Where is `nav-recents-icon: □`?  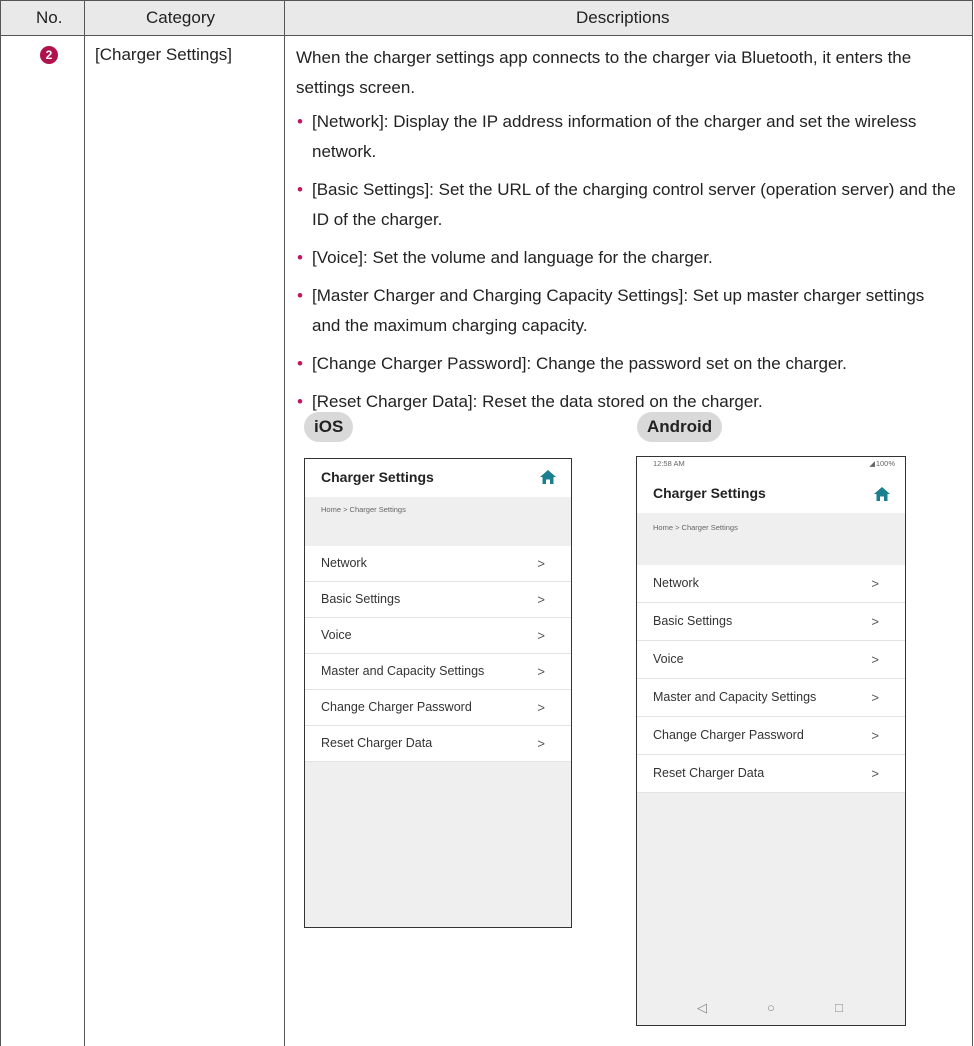 nav-recents-icon: □ is located at coordinates (839, 1007).